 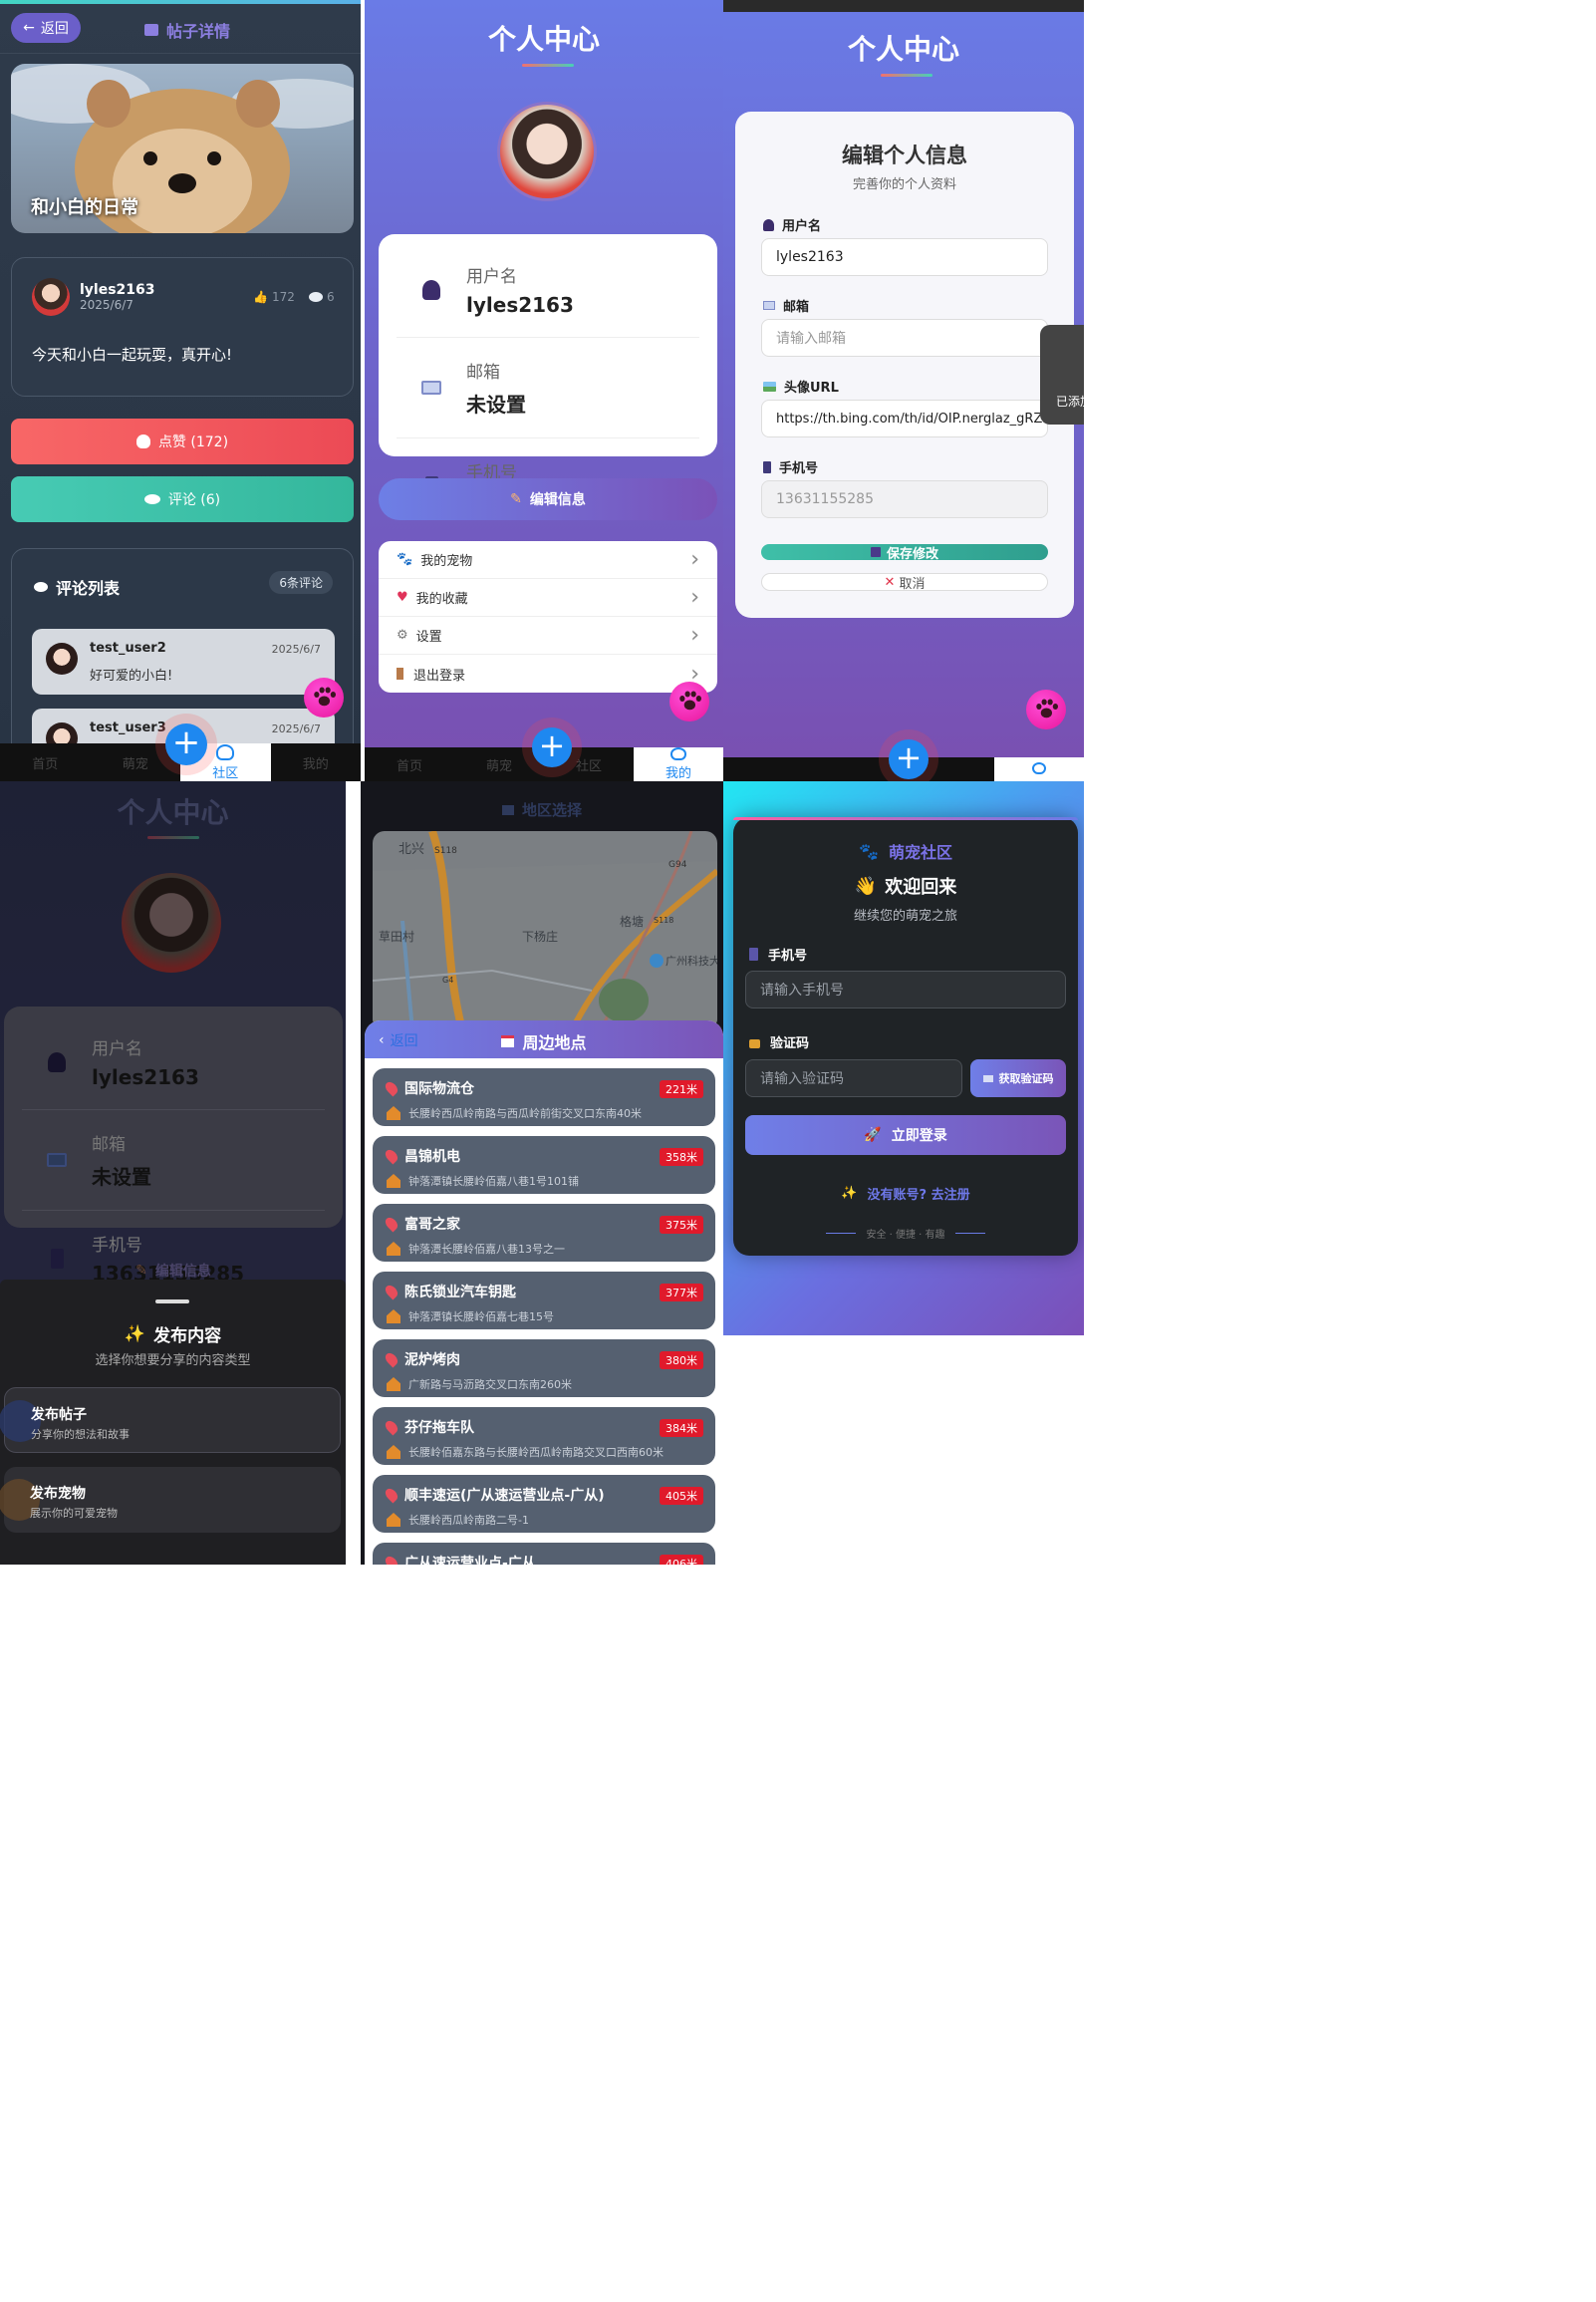 I want to click on map-label: S118, so click(x=445, y=851).